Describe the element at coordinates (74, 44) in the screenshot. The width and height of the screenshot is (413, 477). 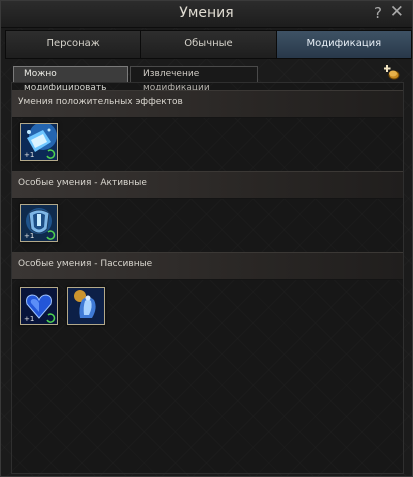
I see `tab-character: Персонаж` at that location.